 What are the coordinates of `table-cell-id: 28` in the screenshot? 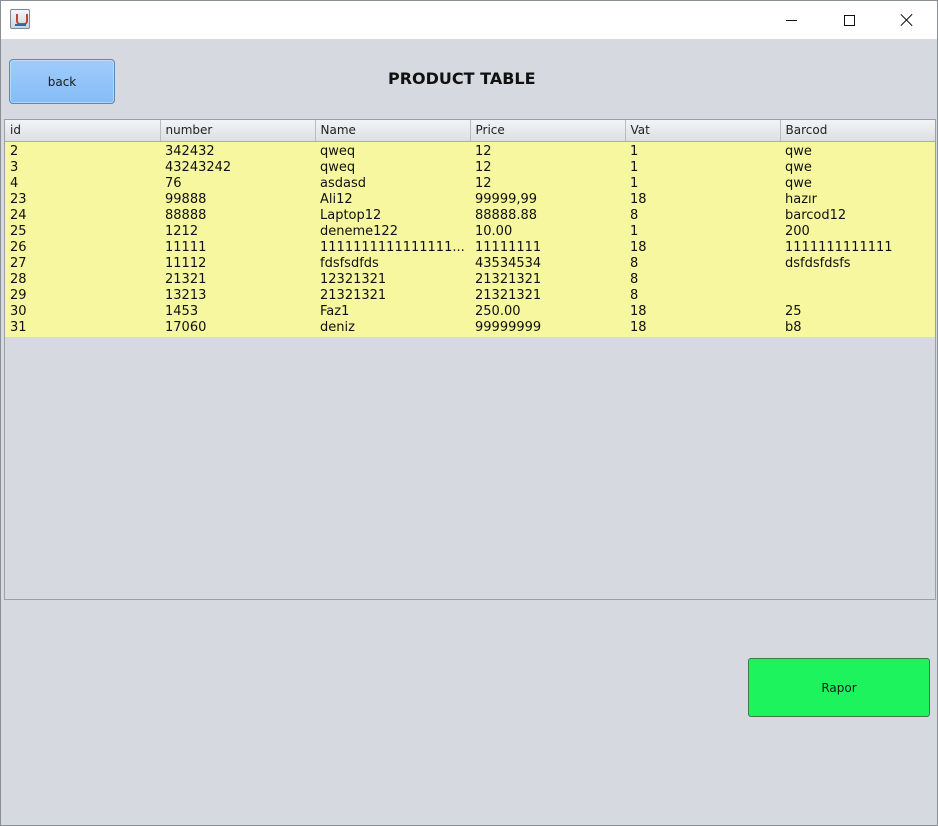 It's located at (82, 279).